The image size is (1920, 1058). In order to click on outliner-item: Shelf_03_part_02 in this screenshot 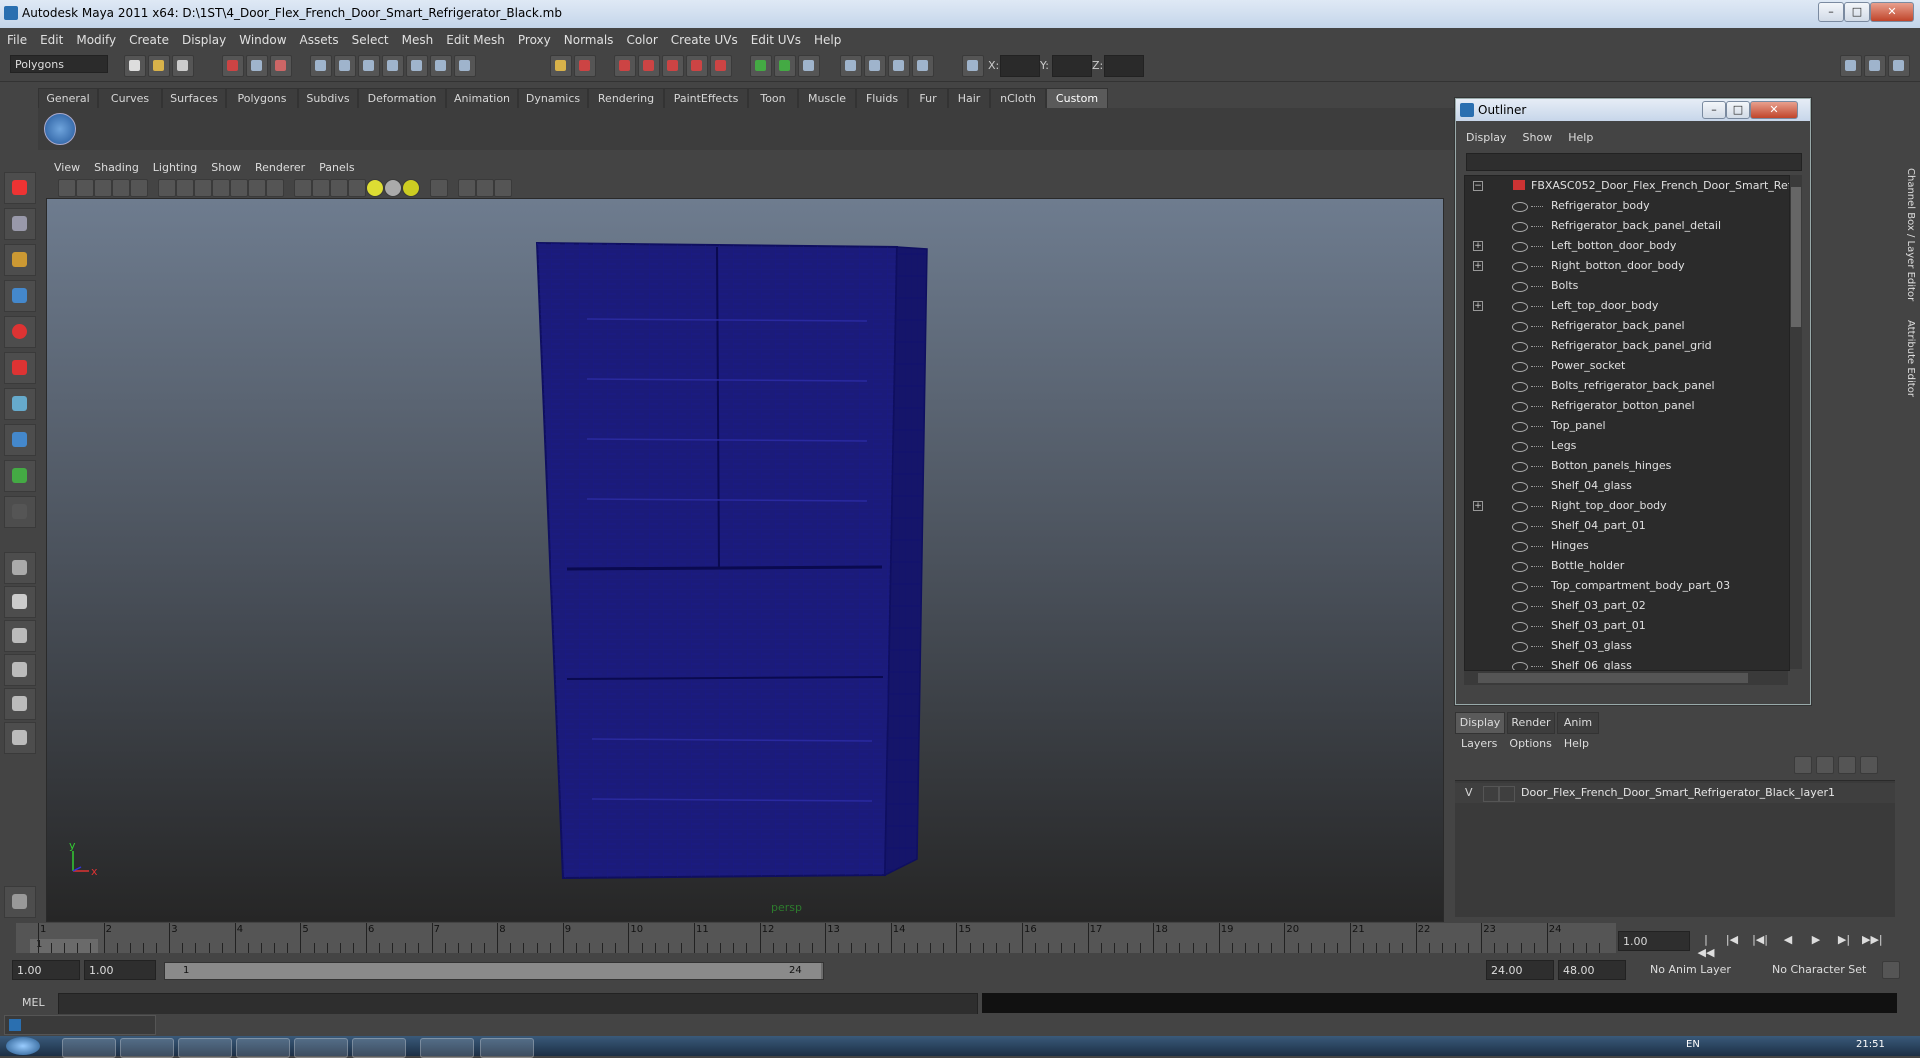, I will do `click(1627, 606)`.